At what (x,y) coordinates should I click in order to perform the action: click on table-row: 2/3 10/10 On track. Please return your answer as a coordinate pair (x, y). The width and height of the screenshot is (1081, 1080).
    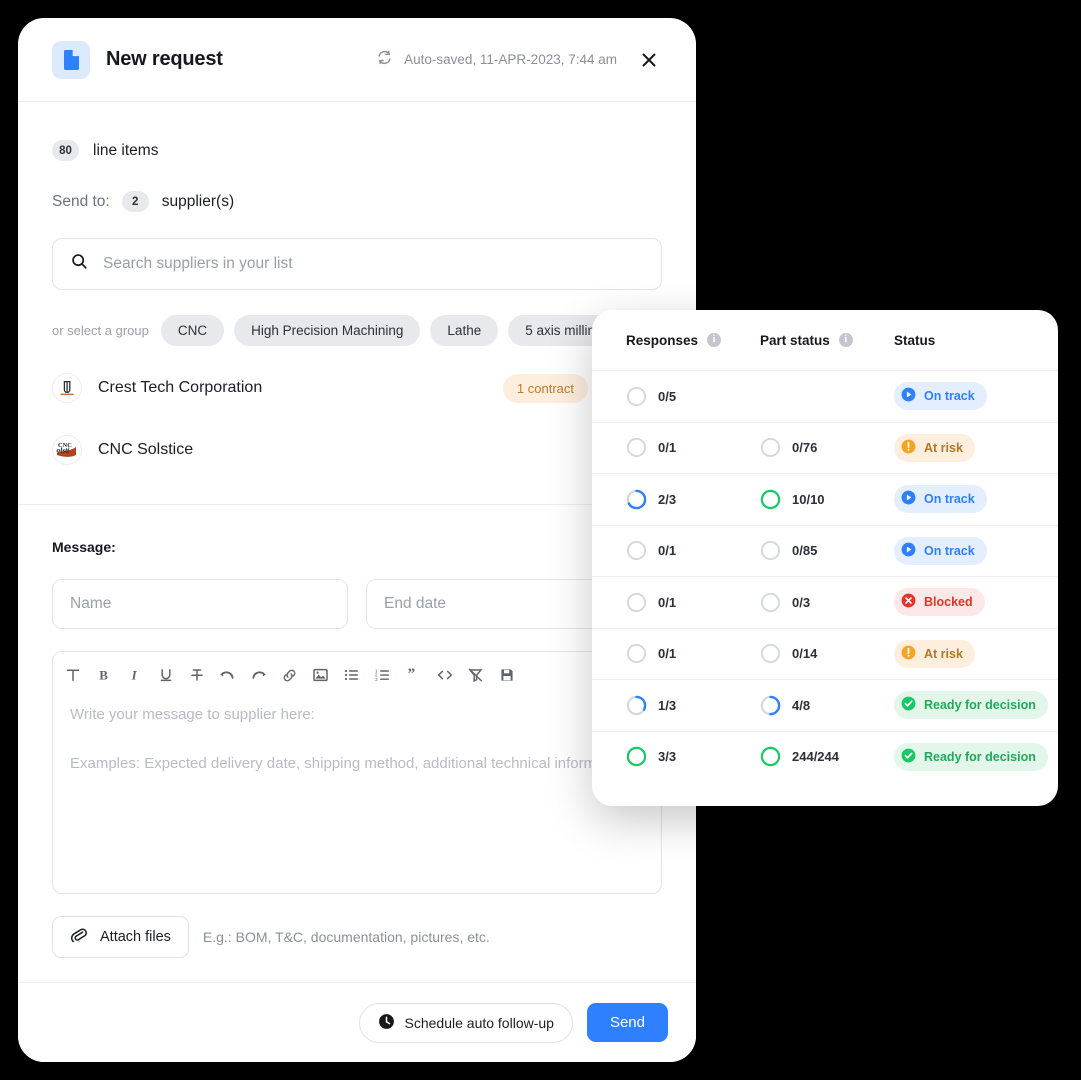
    Looking at the image, I should click on (825, 499).